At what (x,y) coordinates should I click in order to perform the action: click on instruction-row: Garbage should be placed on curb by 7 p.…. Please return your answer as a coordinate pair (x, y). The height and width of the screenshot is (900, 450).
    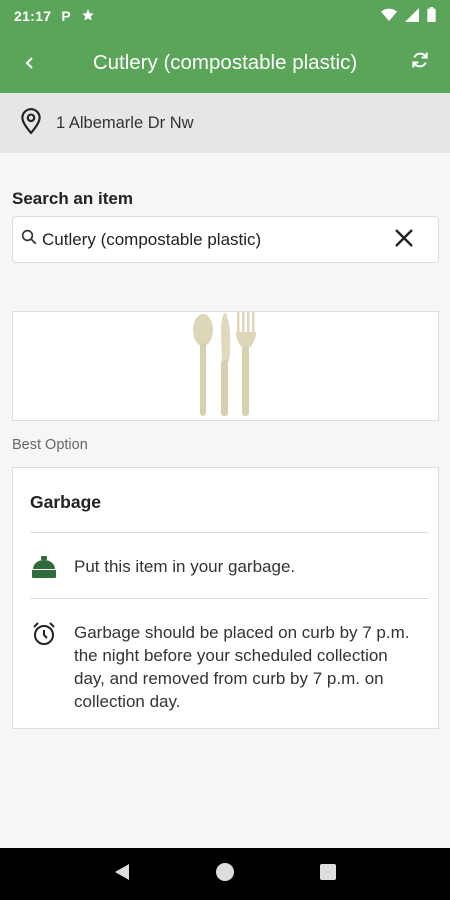
    Looking at the image, I should click on (230, 667).